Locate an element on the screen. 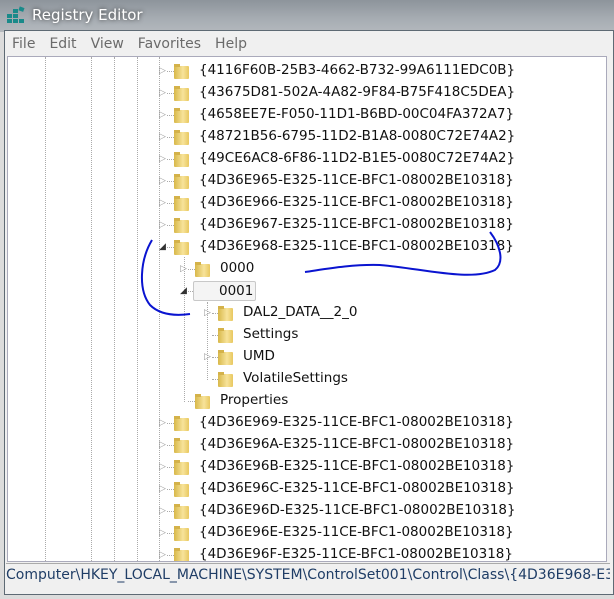  window-title: Registry Editor is located at coordinates (87, 15).